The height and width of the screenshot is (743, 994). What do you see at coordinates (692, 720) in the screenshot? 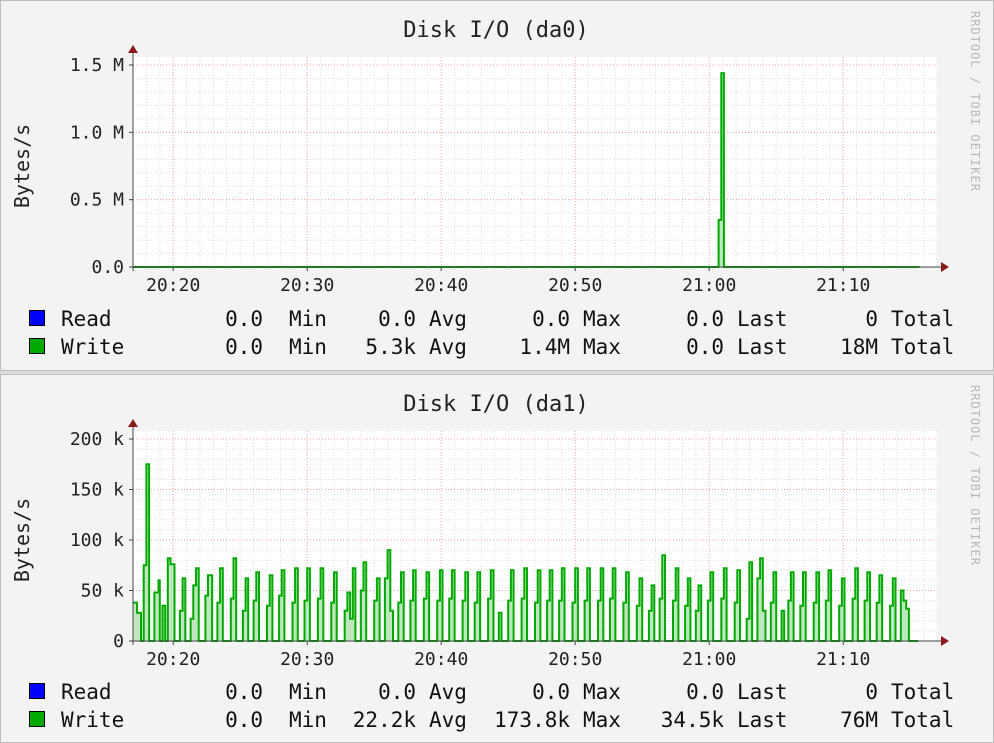
I see `legend-last: 34.5k` at bounding box center [692, 720].